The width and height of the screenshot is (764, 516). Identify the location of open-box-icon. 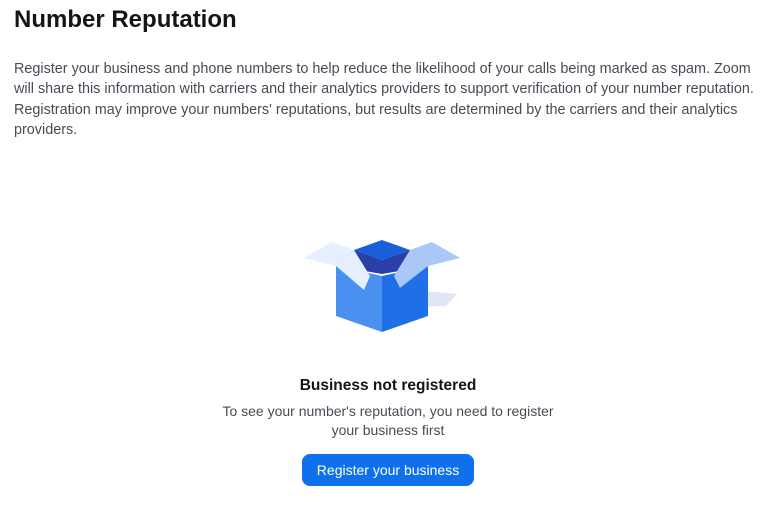
(382, 286).